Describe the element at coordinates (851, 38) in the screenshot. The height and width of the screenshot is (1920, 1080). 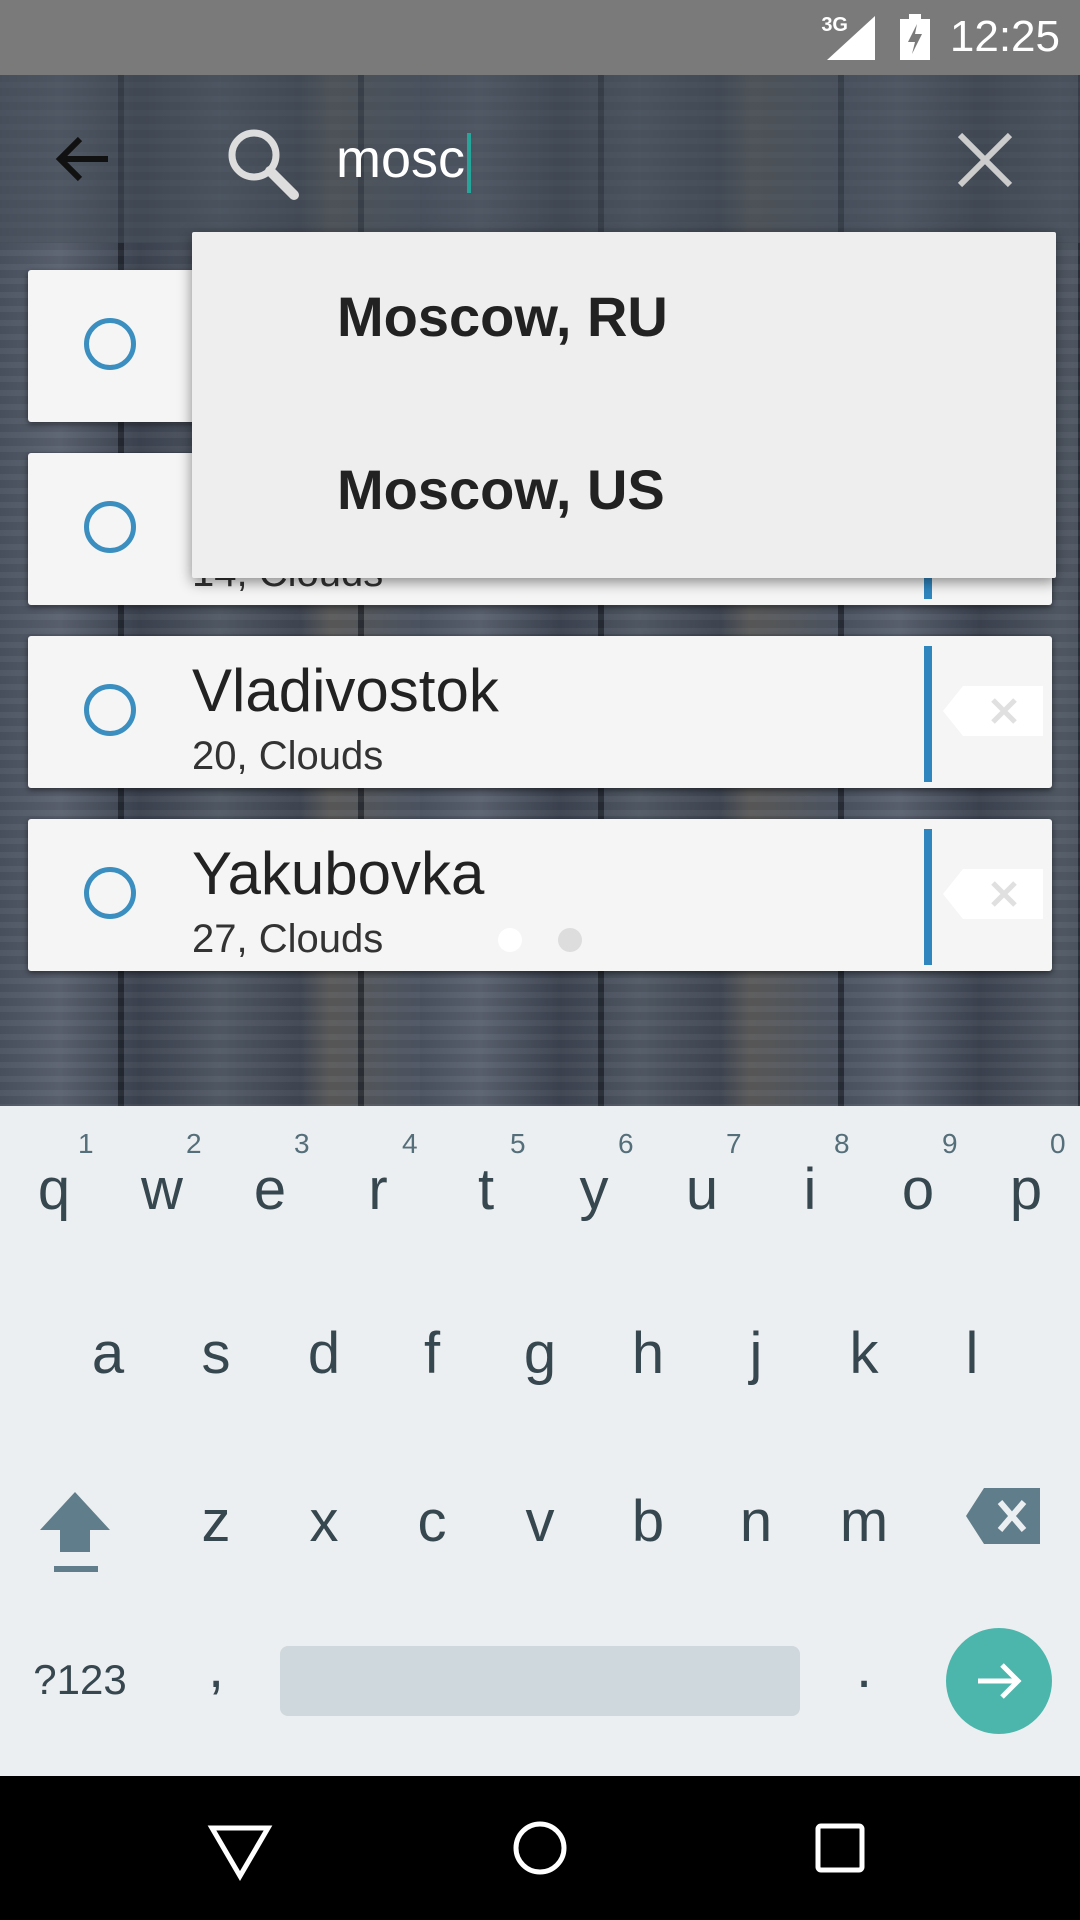
I see `signal-icon` at that location.